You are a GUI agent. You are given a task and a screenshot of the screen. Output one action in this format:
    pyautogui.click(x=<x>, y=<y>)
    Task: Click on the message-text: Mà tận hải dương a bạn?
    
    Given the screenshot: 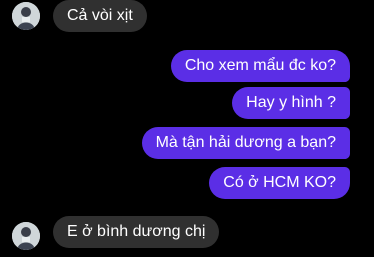 What is the action you would take?
    pyautogui.click(x=245, y=142)
    